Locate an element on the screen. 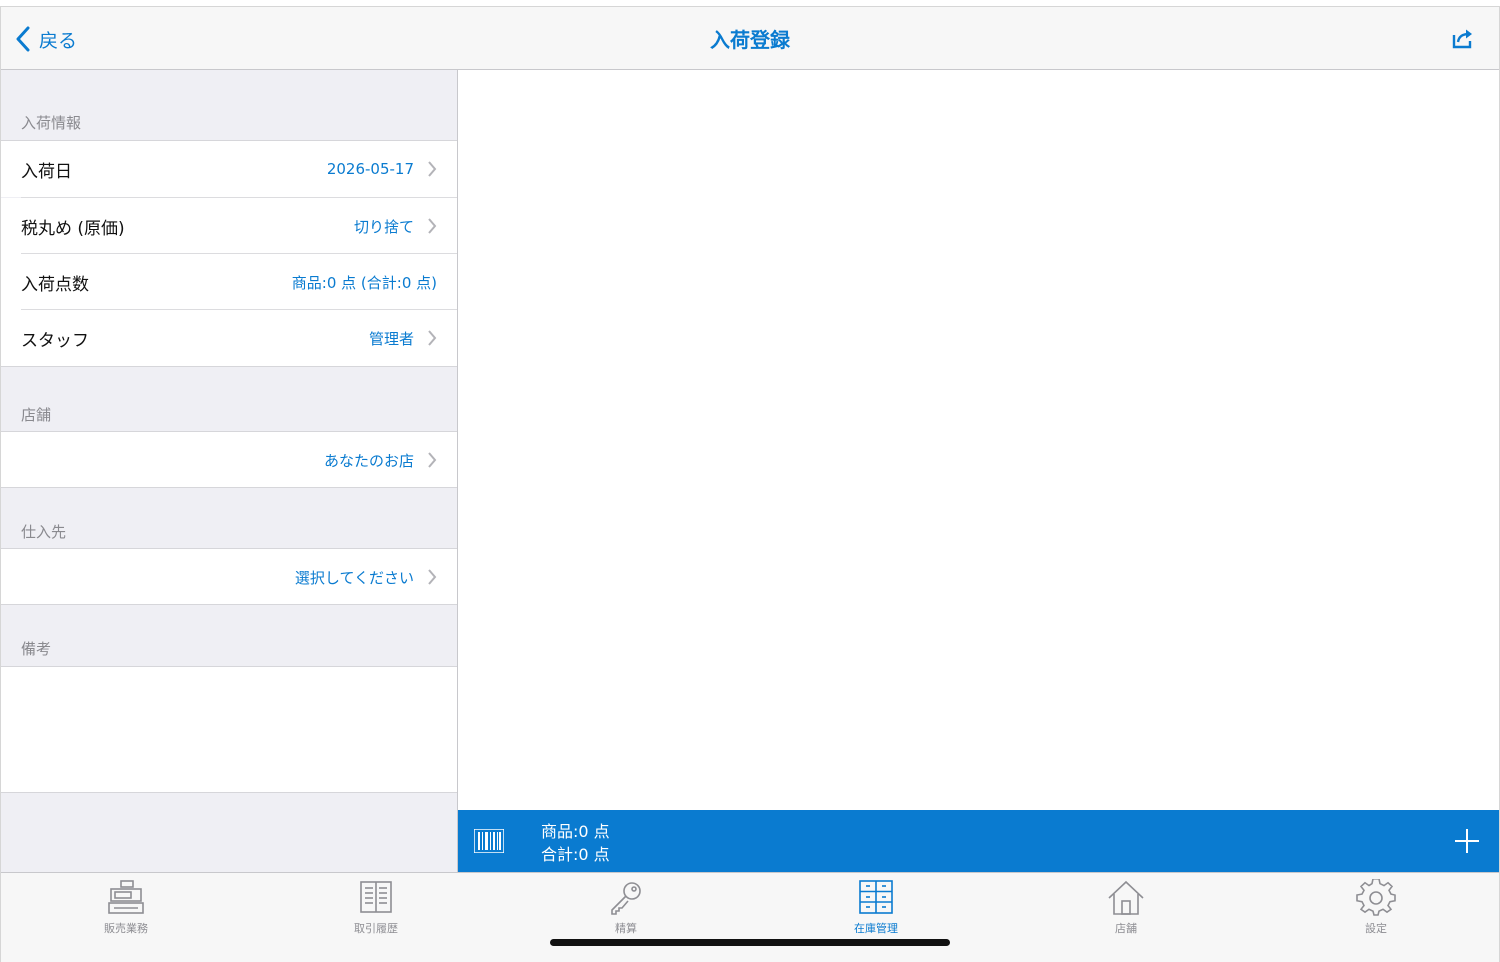 The width and height of the screenshot is (1500, 962). count-summary: 商品:0 点 合計:0 点 is located at coordinates (575, 843).